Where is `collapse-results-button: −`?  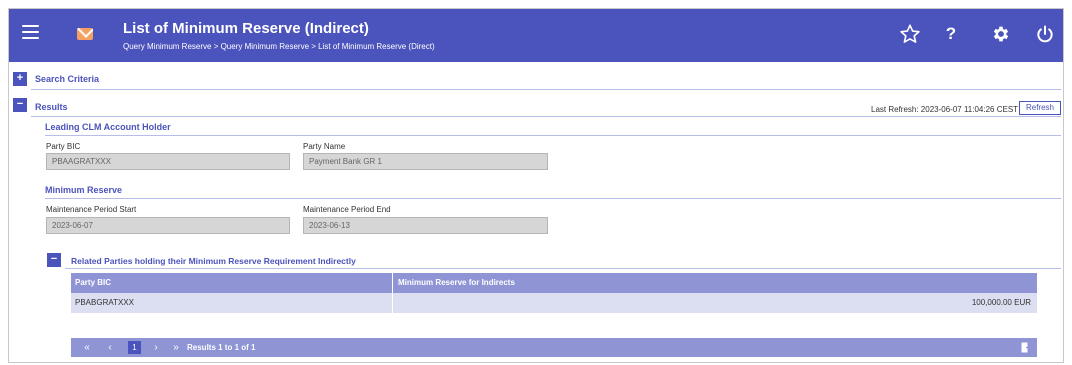
collapse-results-button: − is located at coordinates (20, 105).